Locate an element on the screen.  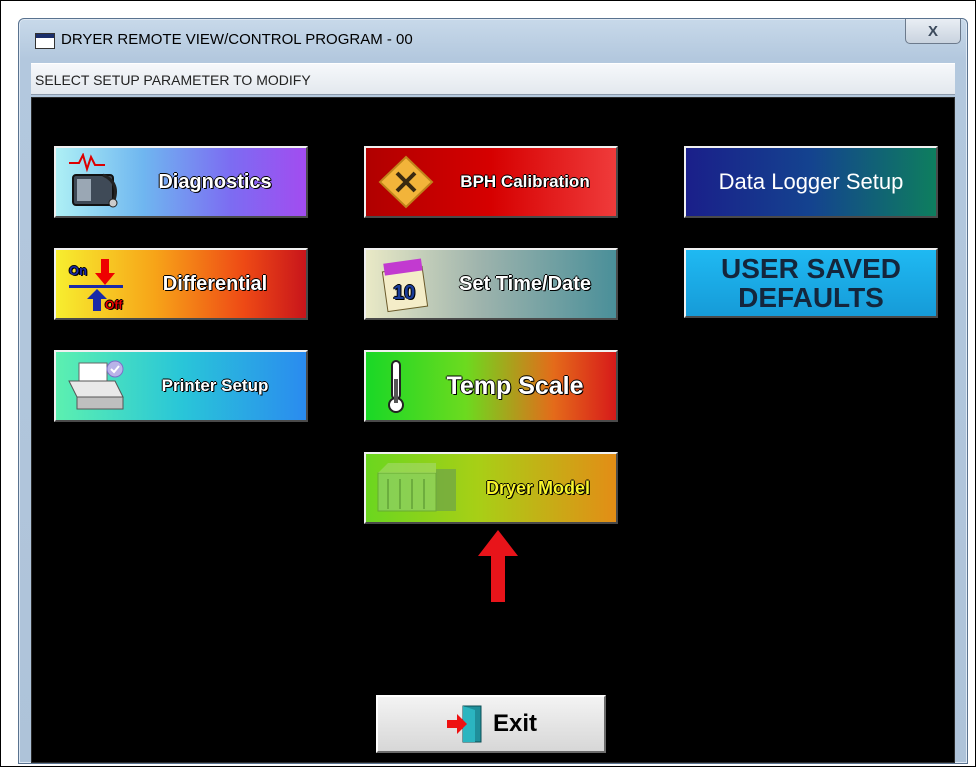
close-button: X is located at coordinates (933, 31).